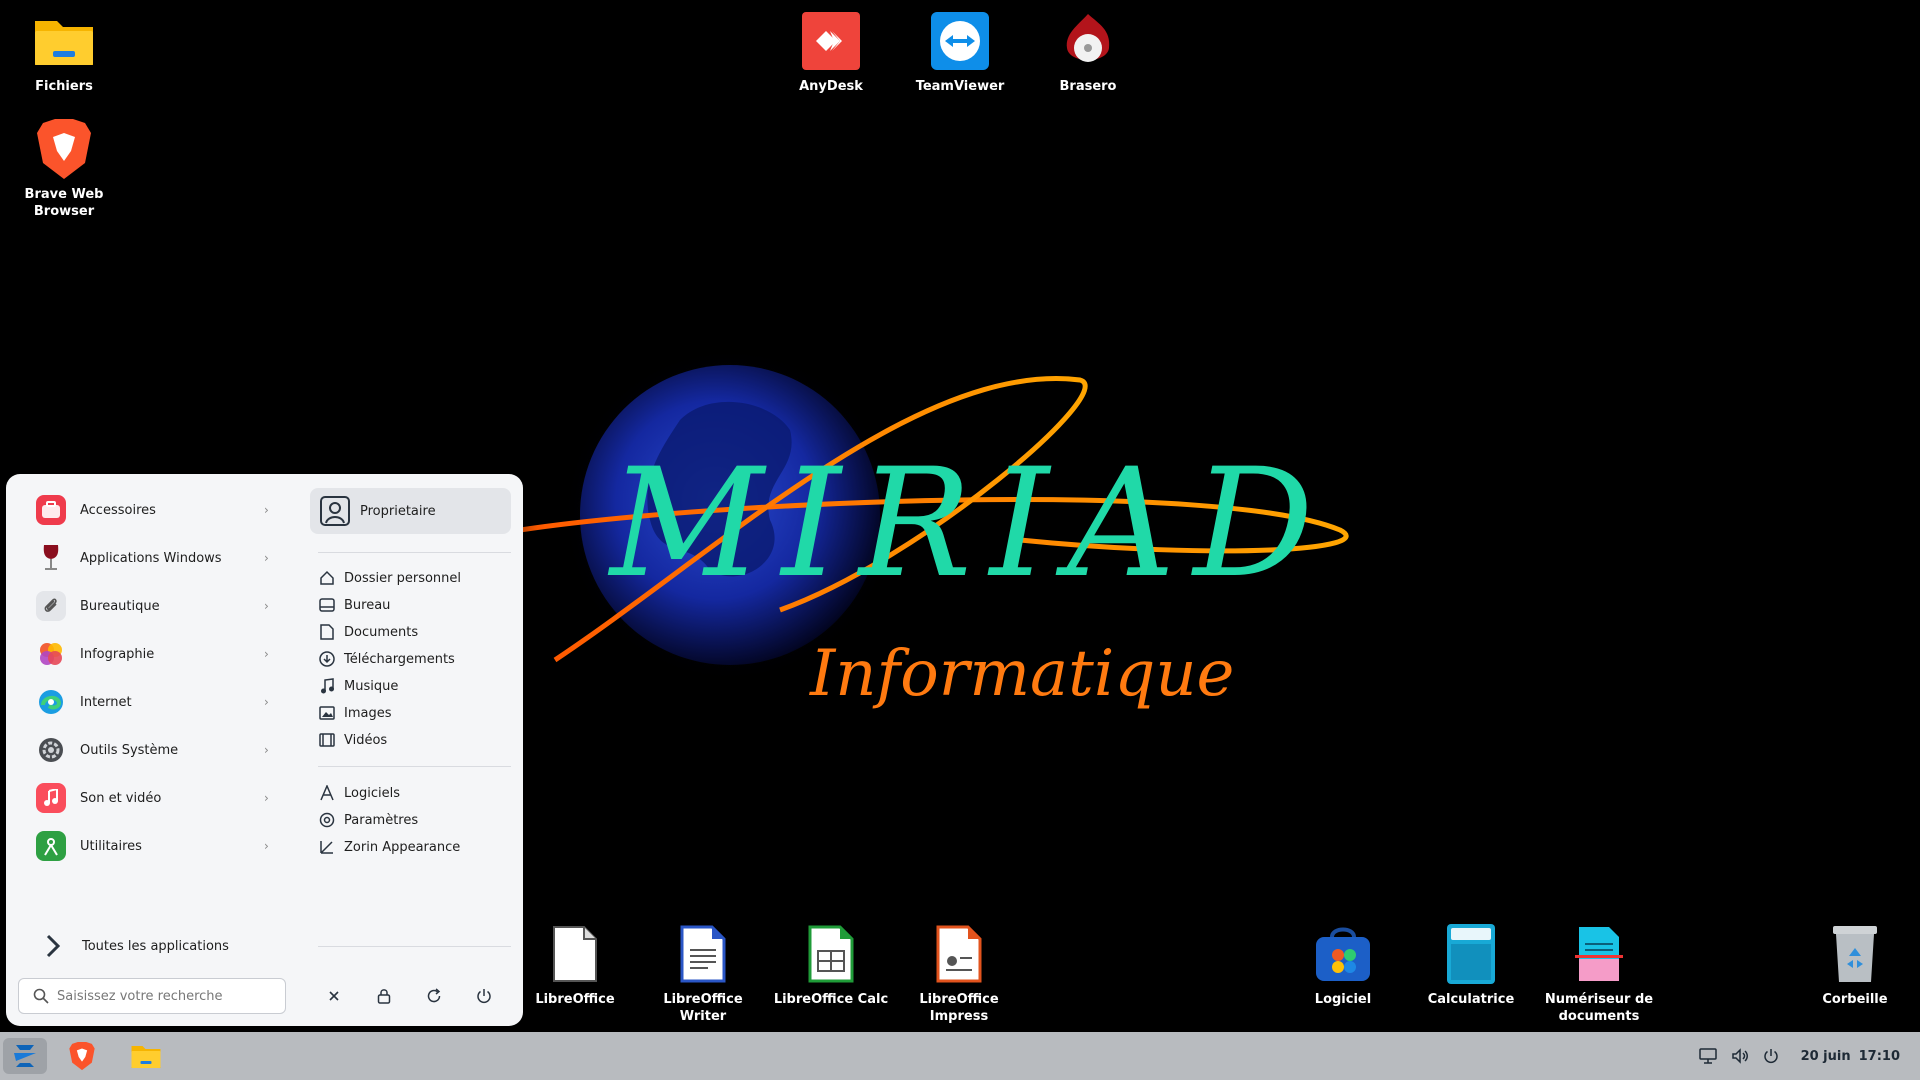 The image size is (1920, 1080). I want to click on edge-icon, so click(51, 702).